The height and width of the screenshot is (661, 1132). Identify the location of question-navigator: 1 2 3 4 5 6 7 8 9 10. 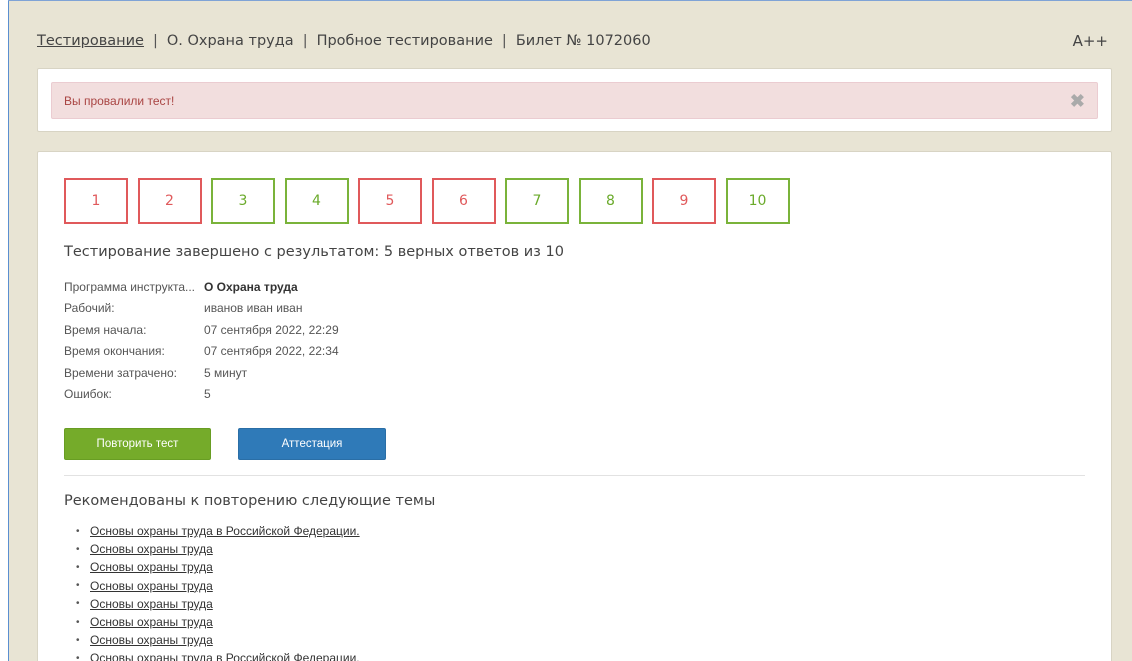
(431, 201).